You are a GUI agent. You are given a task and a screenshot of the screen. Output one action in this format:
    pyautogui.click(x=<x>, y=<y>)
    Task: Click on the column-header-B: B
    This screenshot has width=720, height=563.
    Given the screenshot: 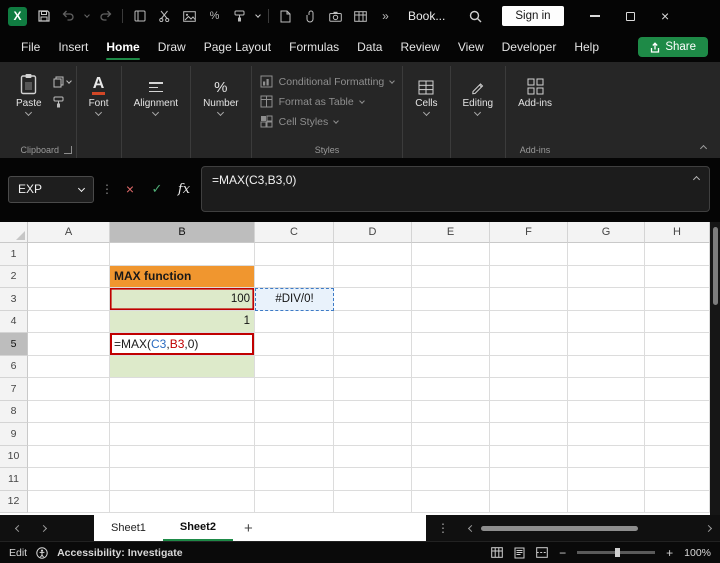 What is the action you would take?
    pyautogui.click(x=182, y=232)
    